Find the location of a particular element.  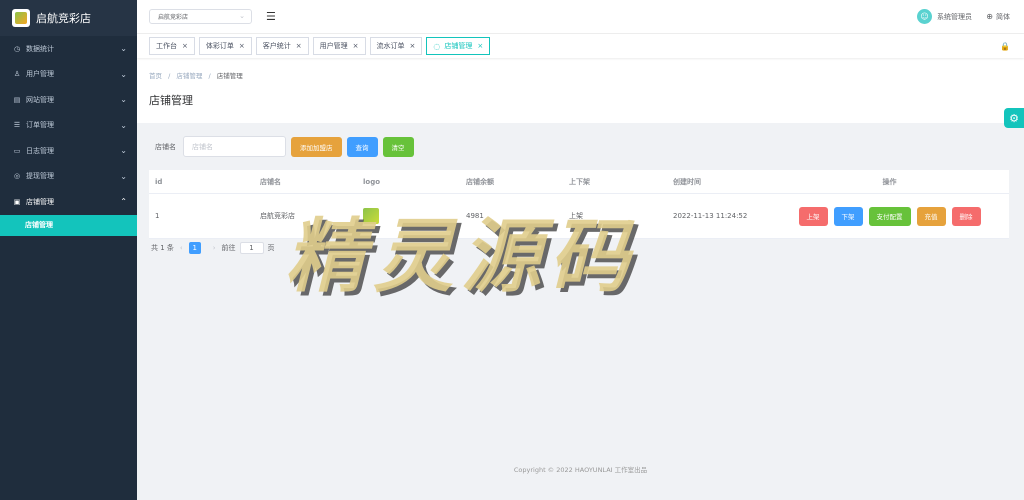

refresh-icon: ◌ is located at coordinates (437, 46).